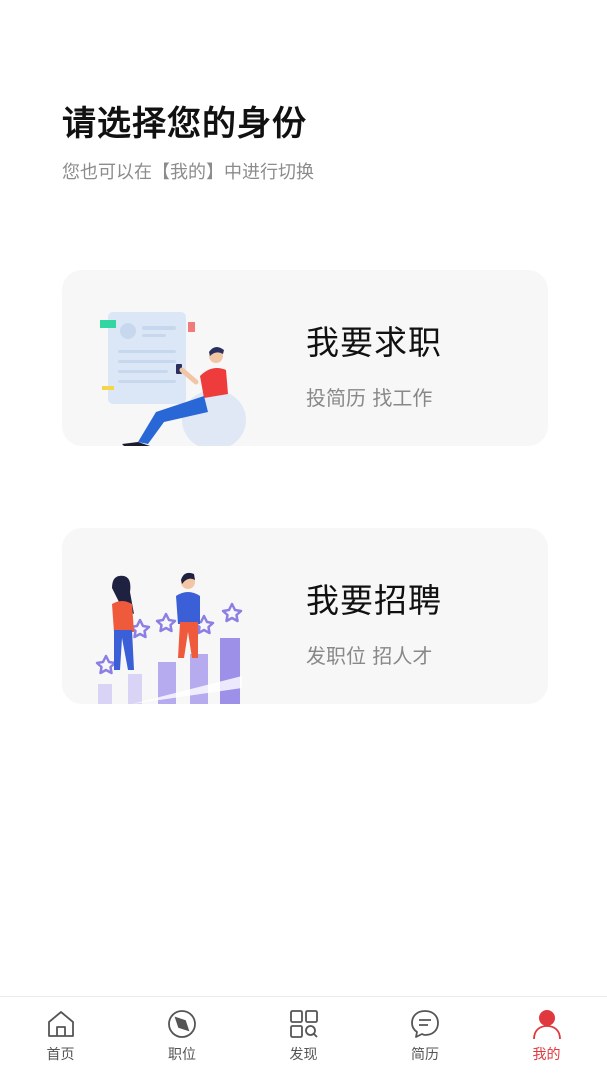 This screenshot has height=1080, width=607. I want to click on job-seeker-illustration, so click(173, 379).